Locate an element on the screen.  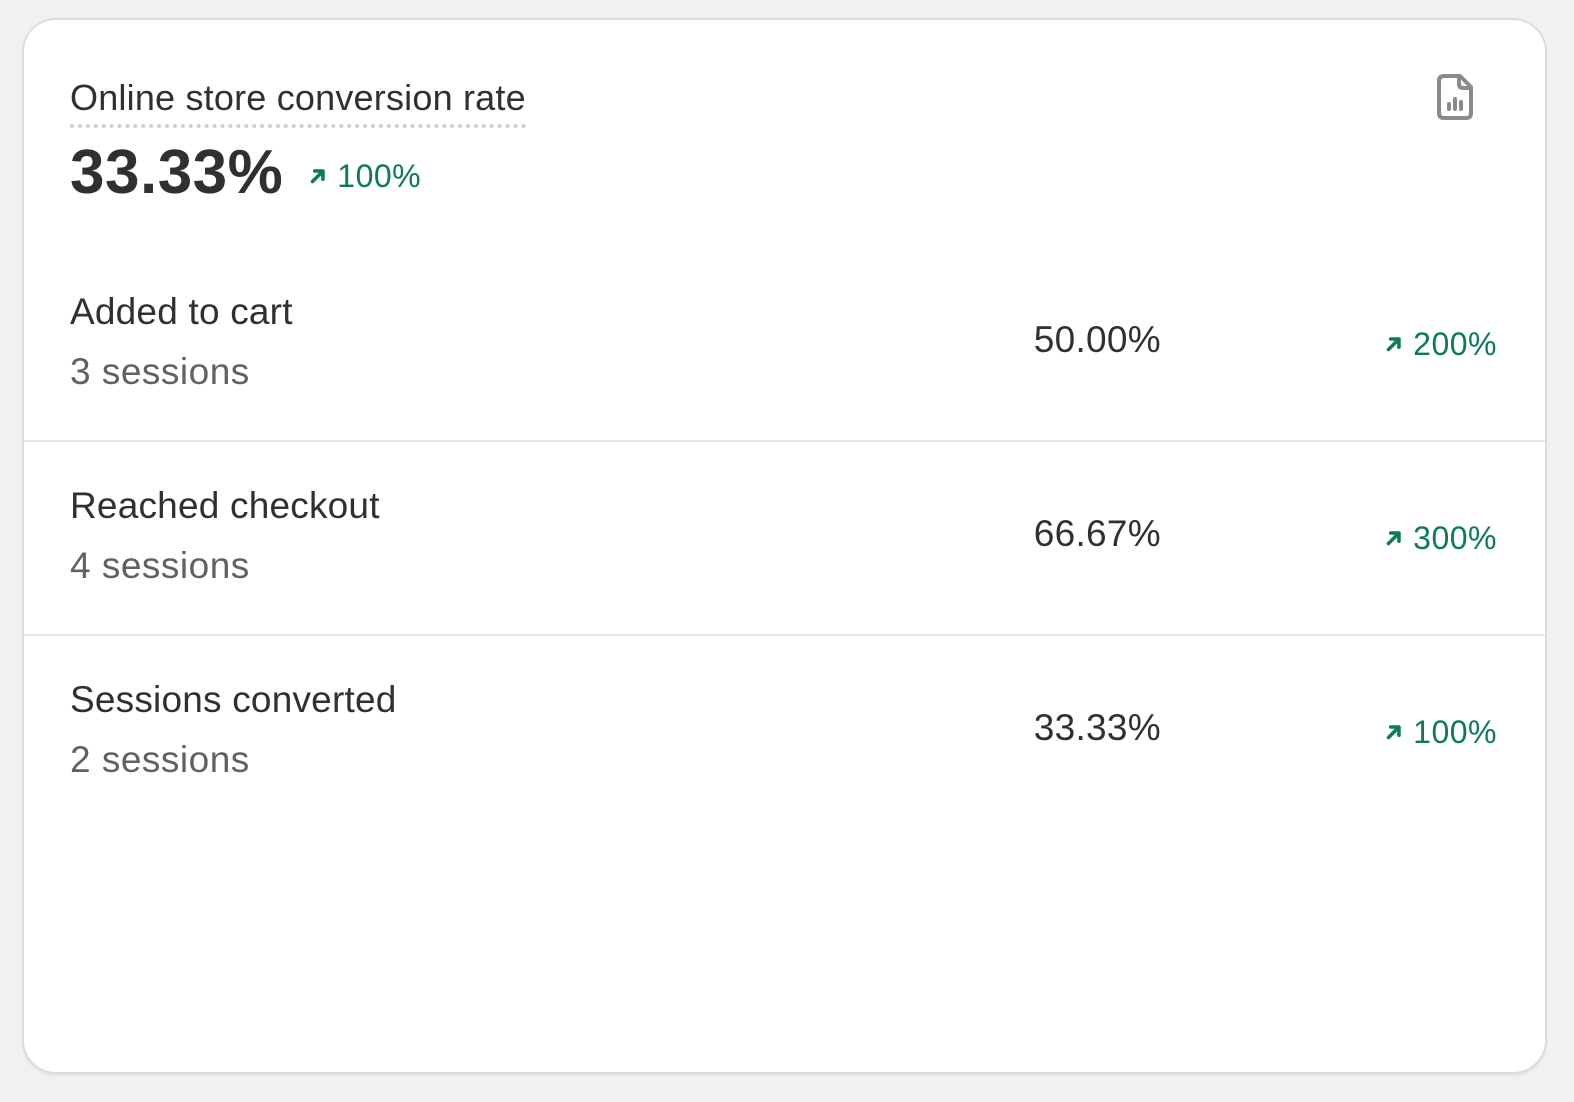
headline-trend-value: 100% is located at coordinates (379, 175).